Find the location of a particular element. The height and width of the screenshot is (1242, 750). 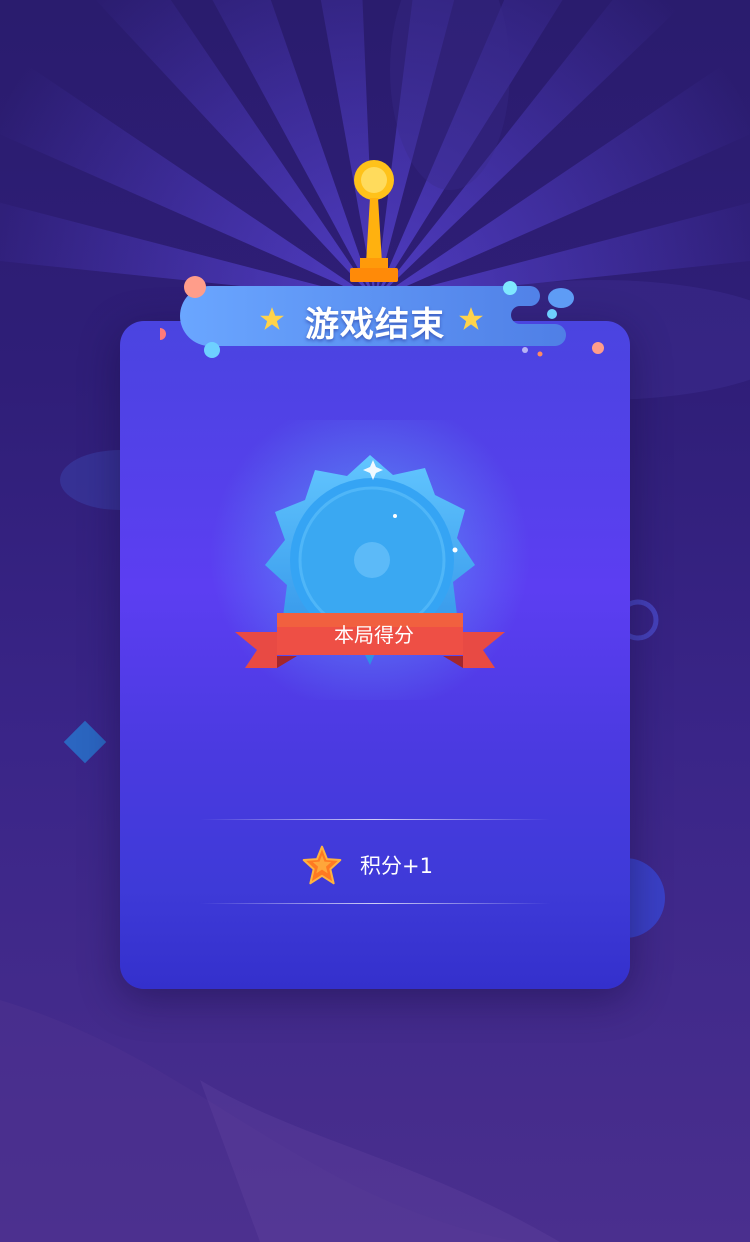

trophy-icon is located at coordinates (374, 221).